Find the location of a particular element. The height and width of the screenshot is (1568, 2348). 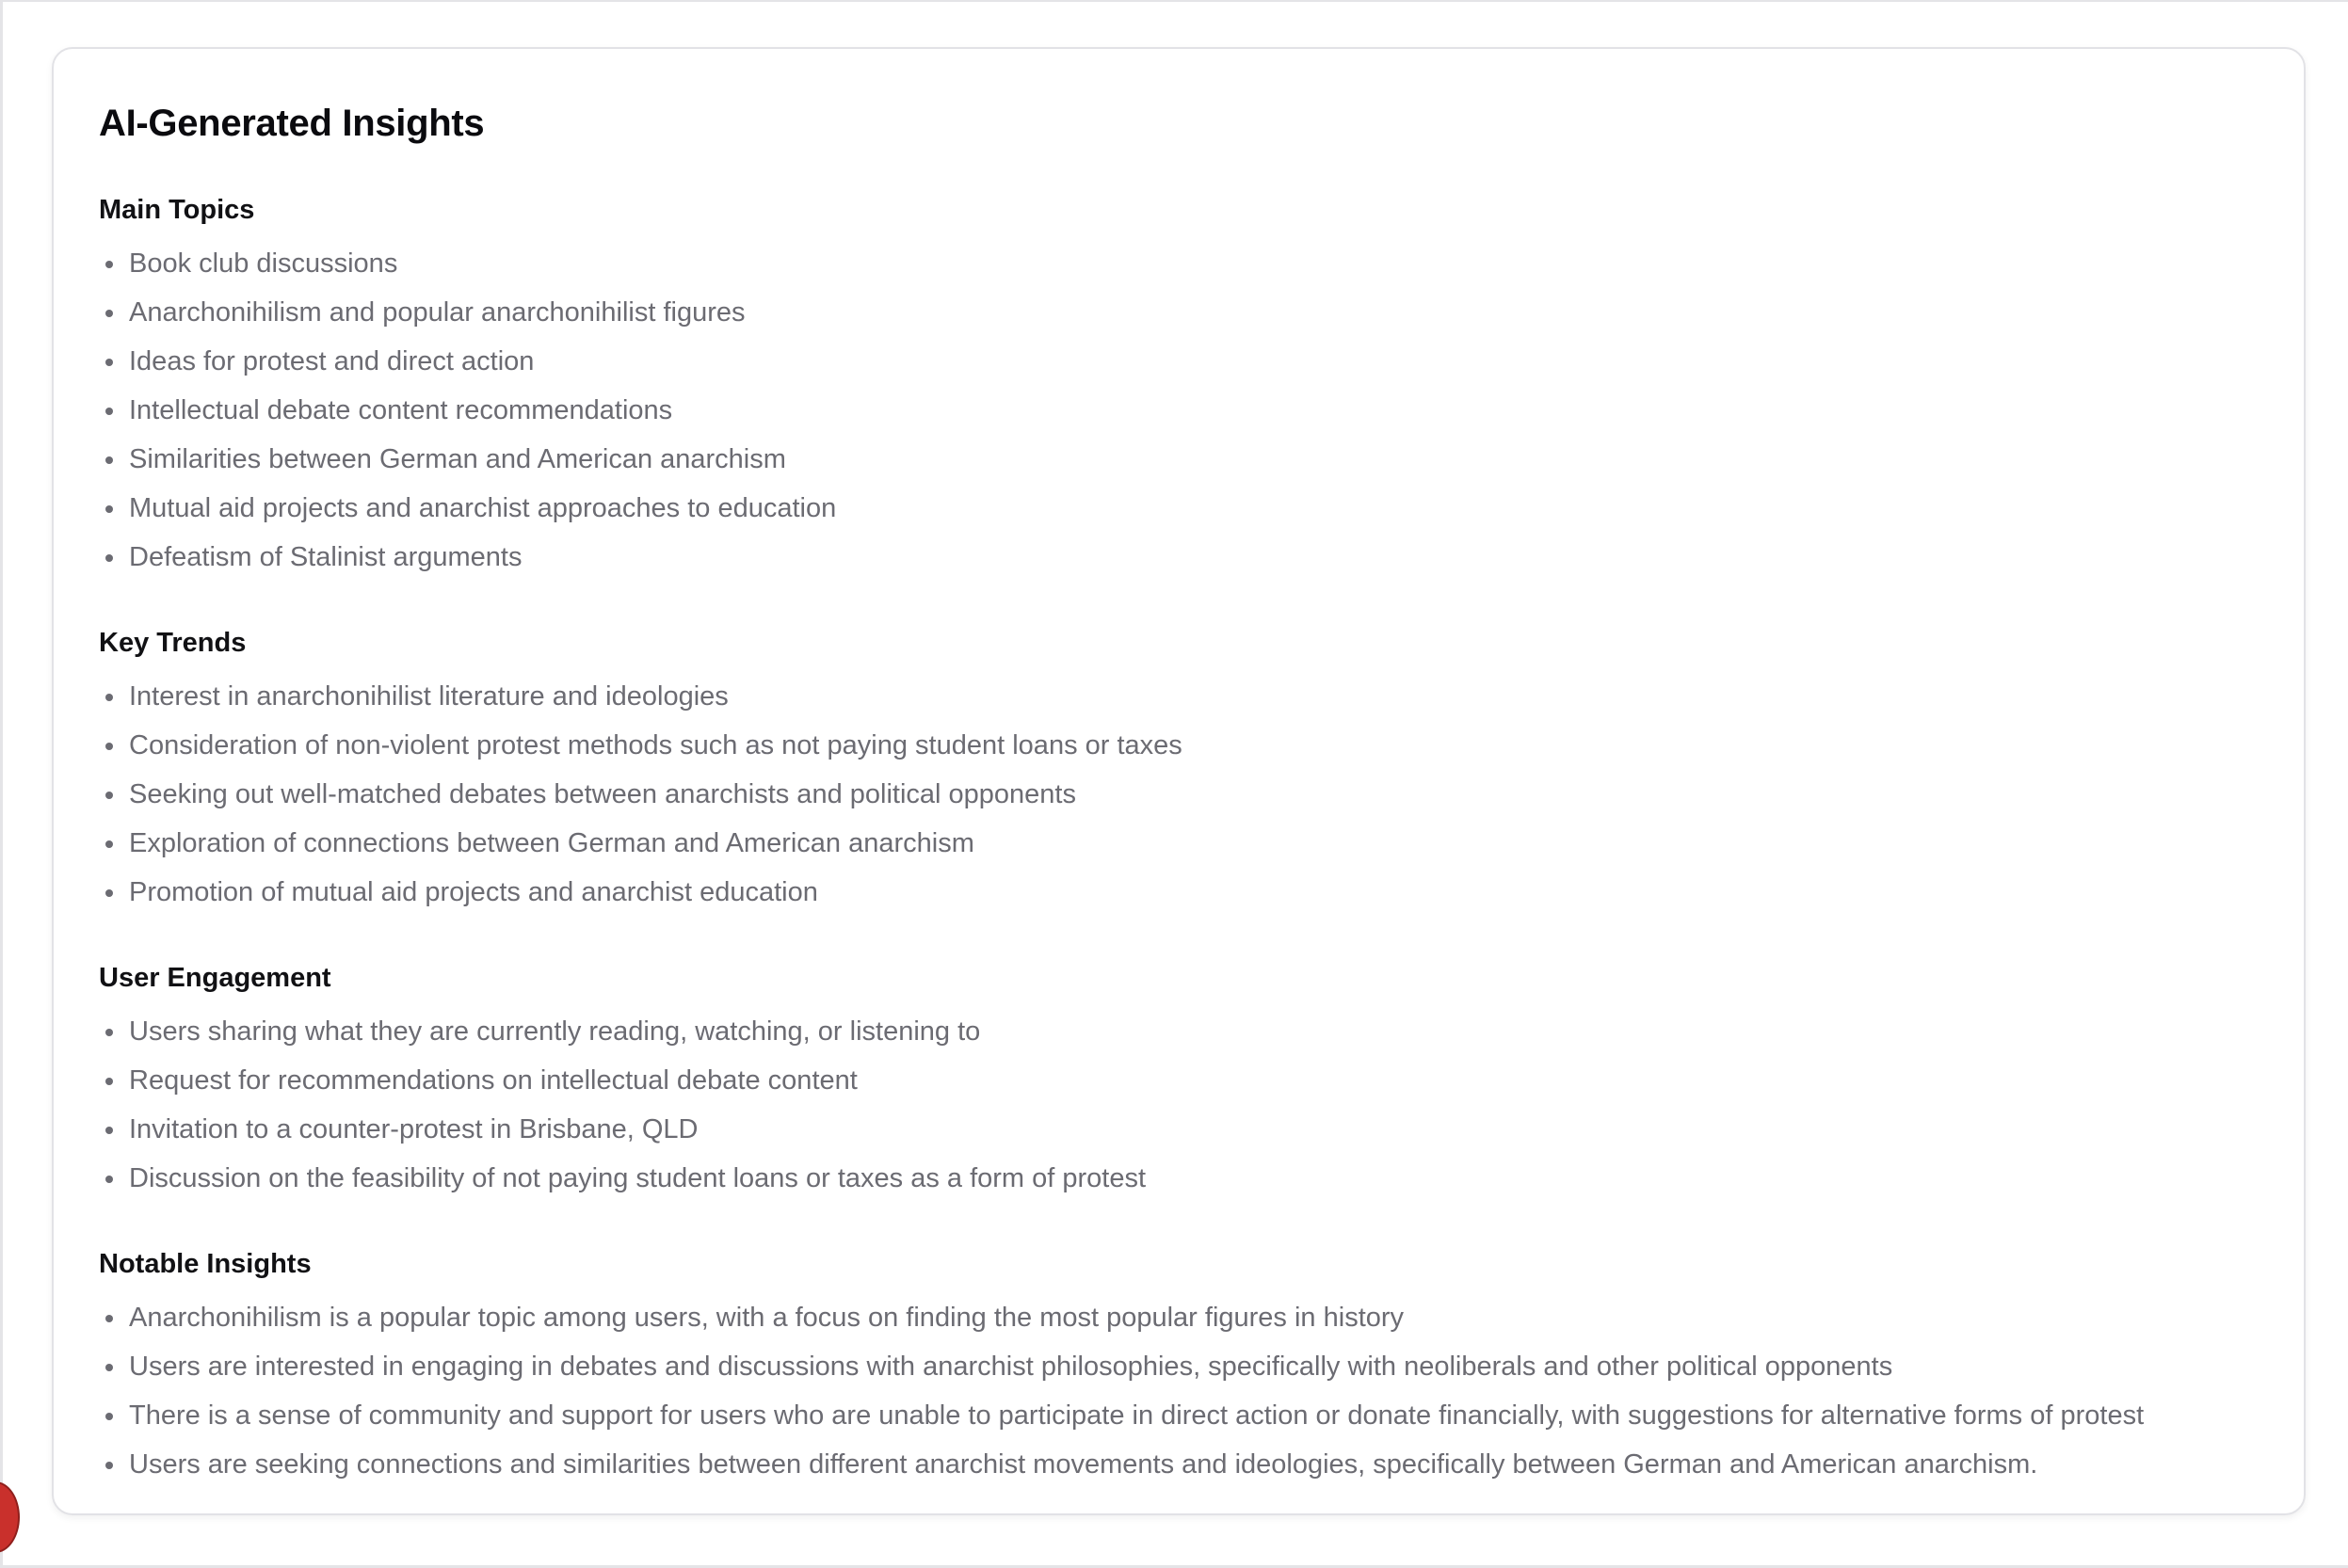

section-title: Notable Insights is located at coordinates (205, 1264).